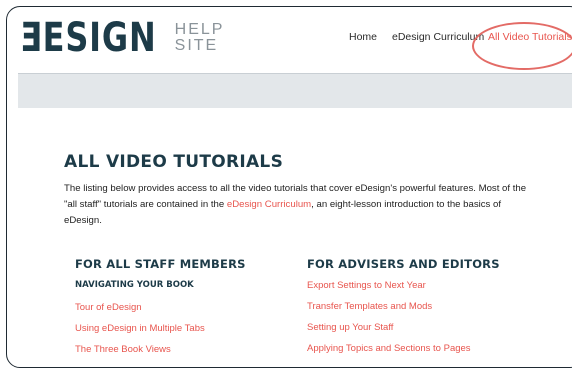 Image resolution: width=572 pixels, height=368 pixels. I want to click on site-logo: ƎESIGN HELP SITE, so click(122, 38).